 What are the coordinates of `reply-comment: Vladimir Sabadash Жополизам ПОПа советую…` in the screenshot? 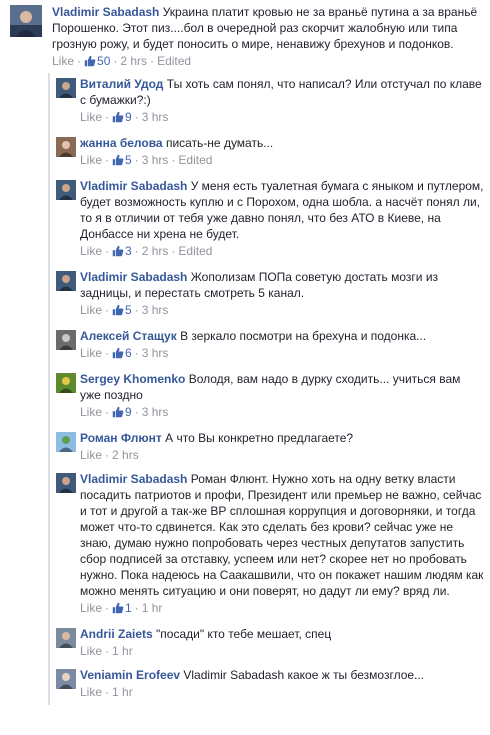 It's located at (270, 295).